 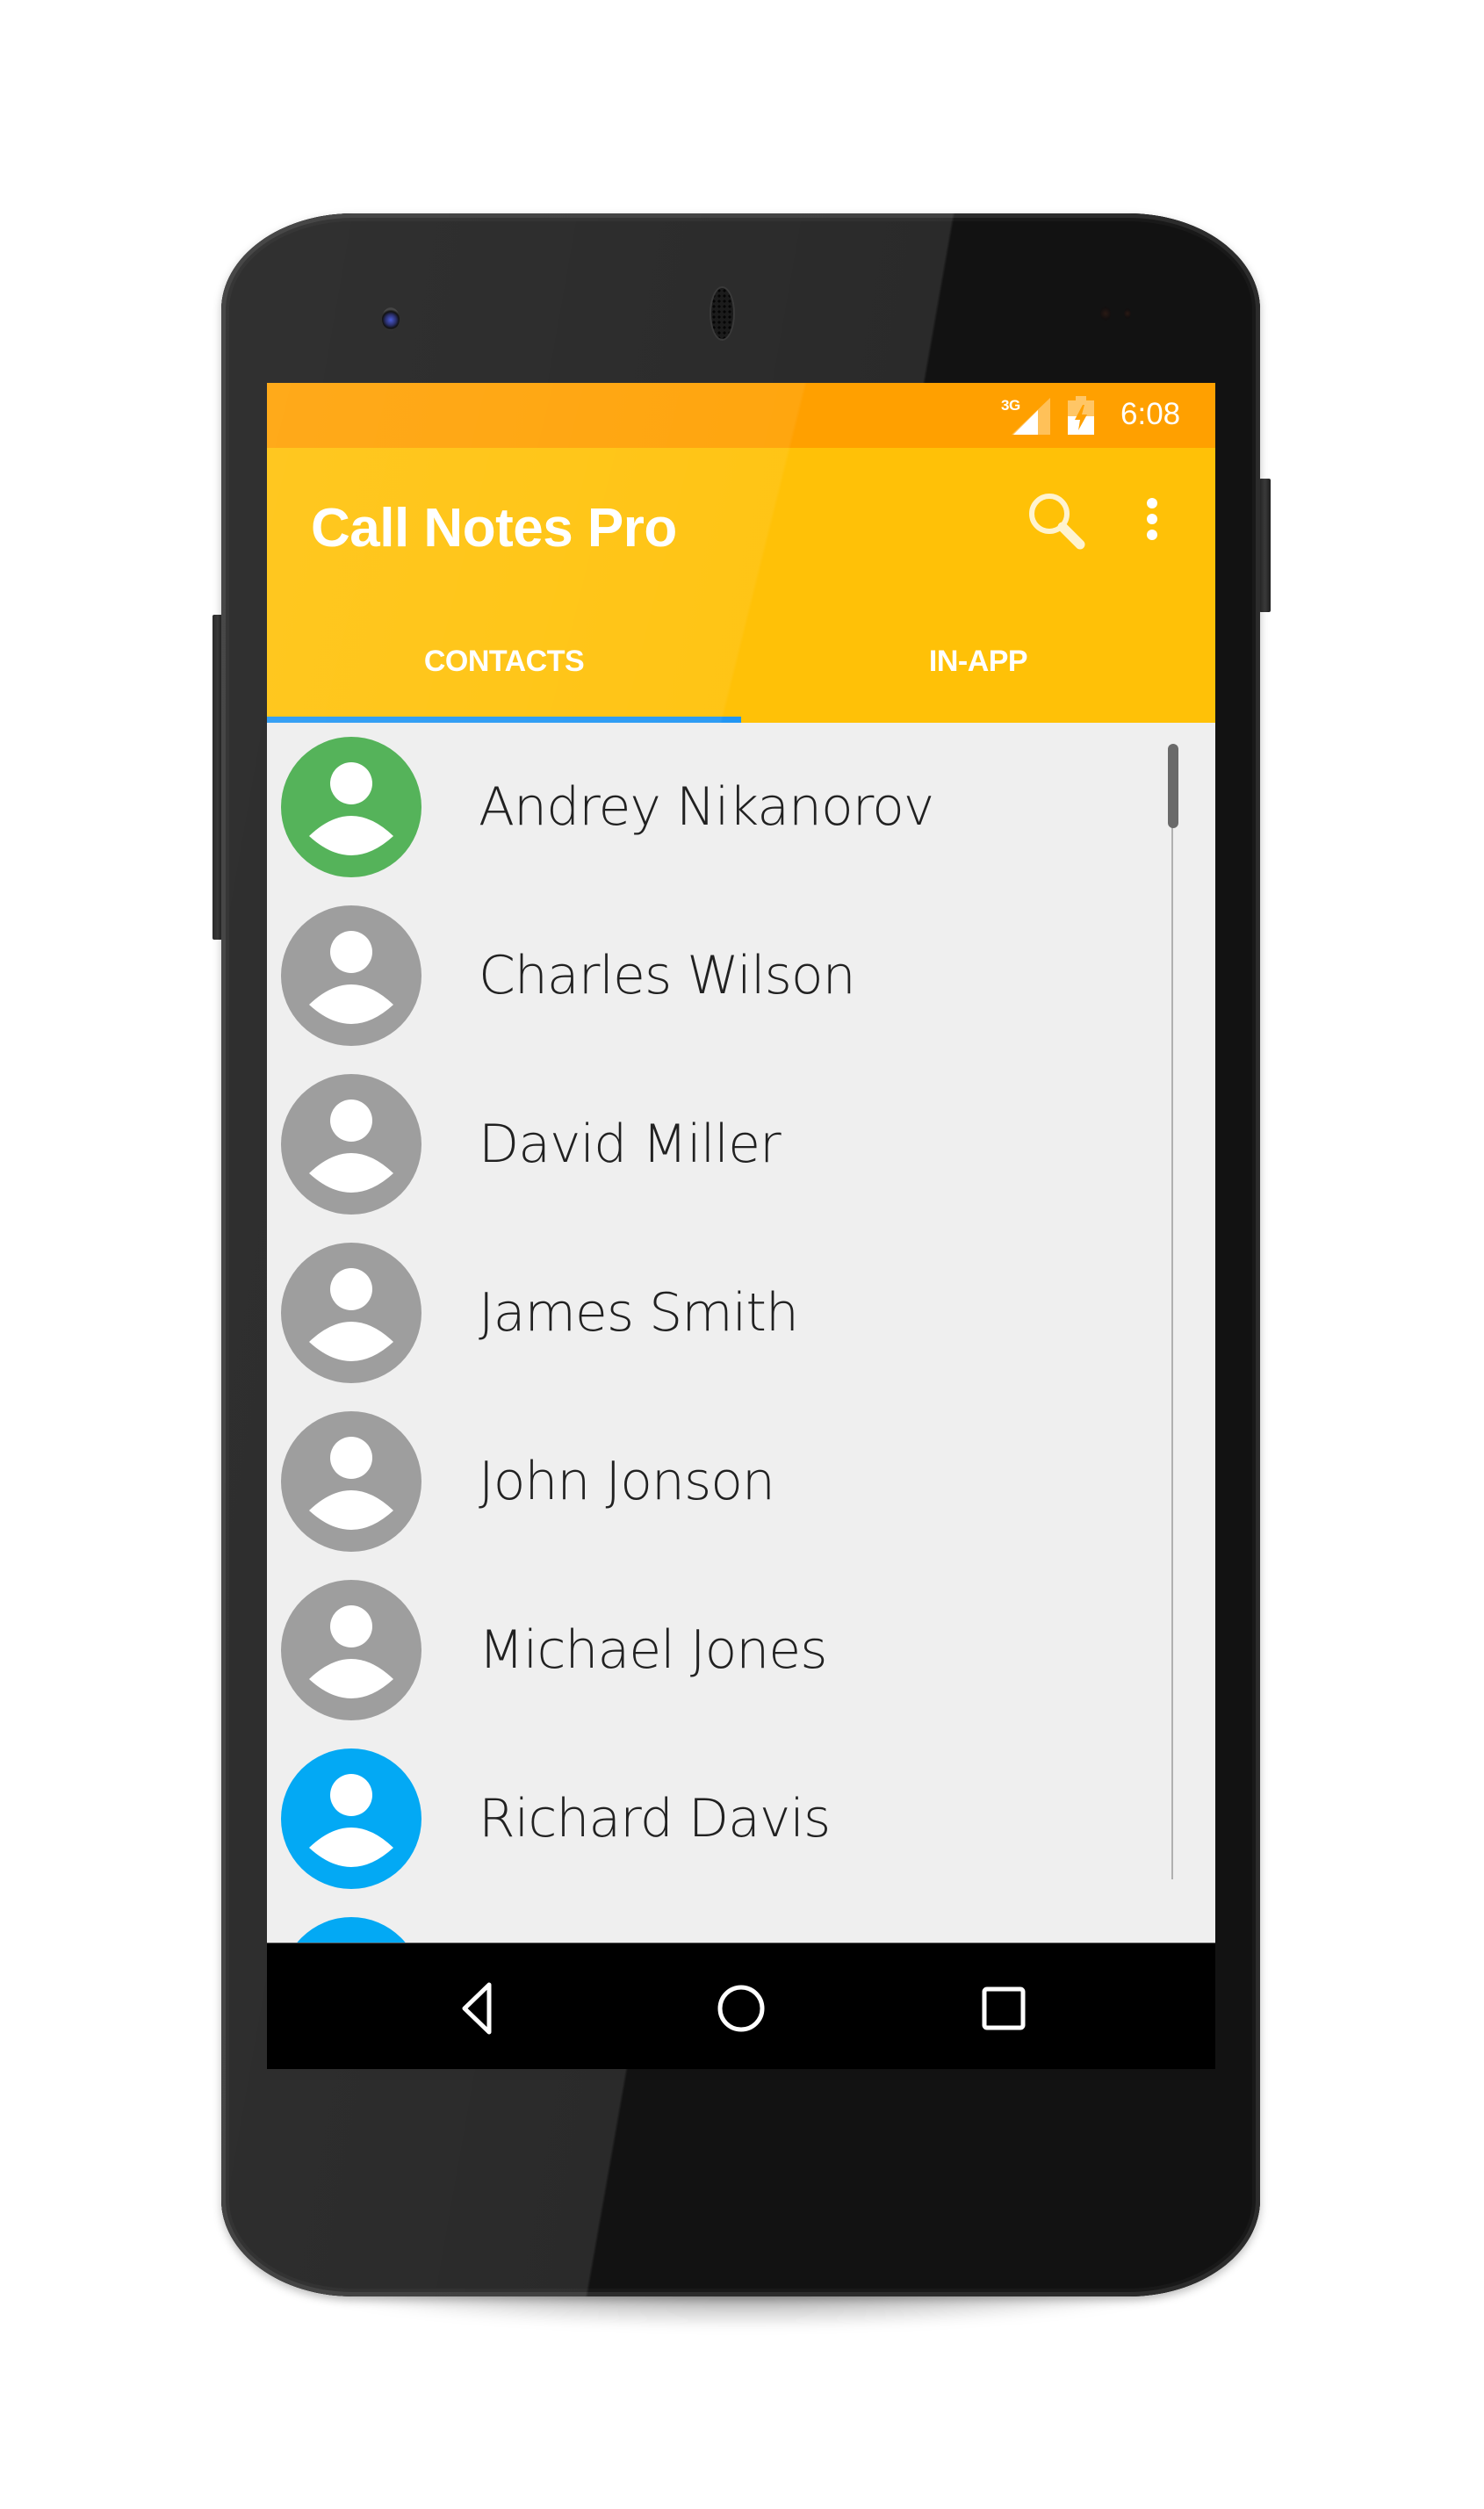 I want to click on contact-row: Andrey Nikanorov, so click(x=741, y=807).